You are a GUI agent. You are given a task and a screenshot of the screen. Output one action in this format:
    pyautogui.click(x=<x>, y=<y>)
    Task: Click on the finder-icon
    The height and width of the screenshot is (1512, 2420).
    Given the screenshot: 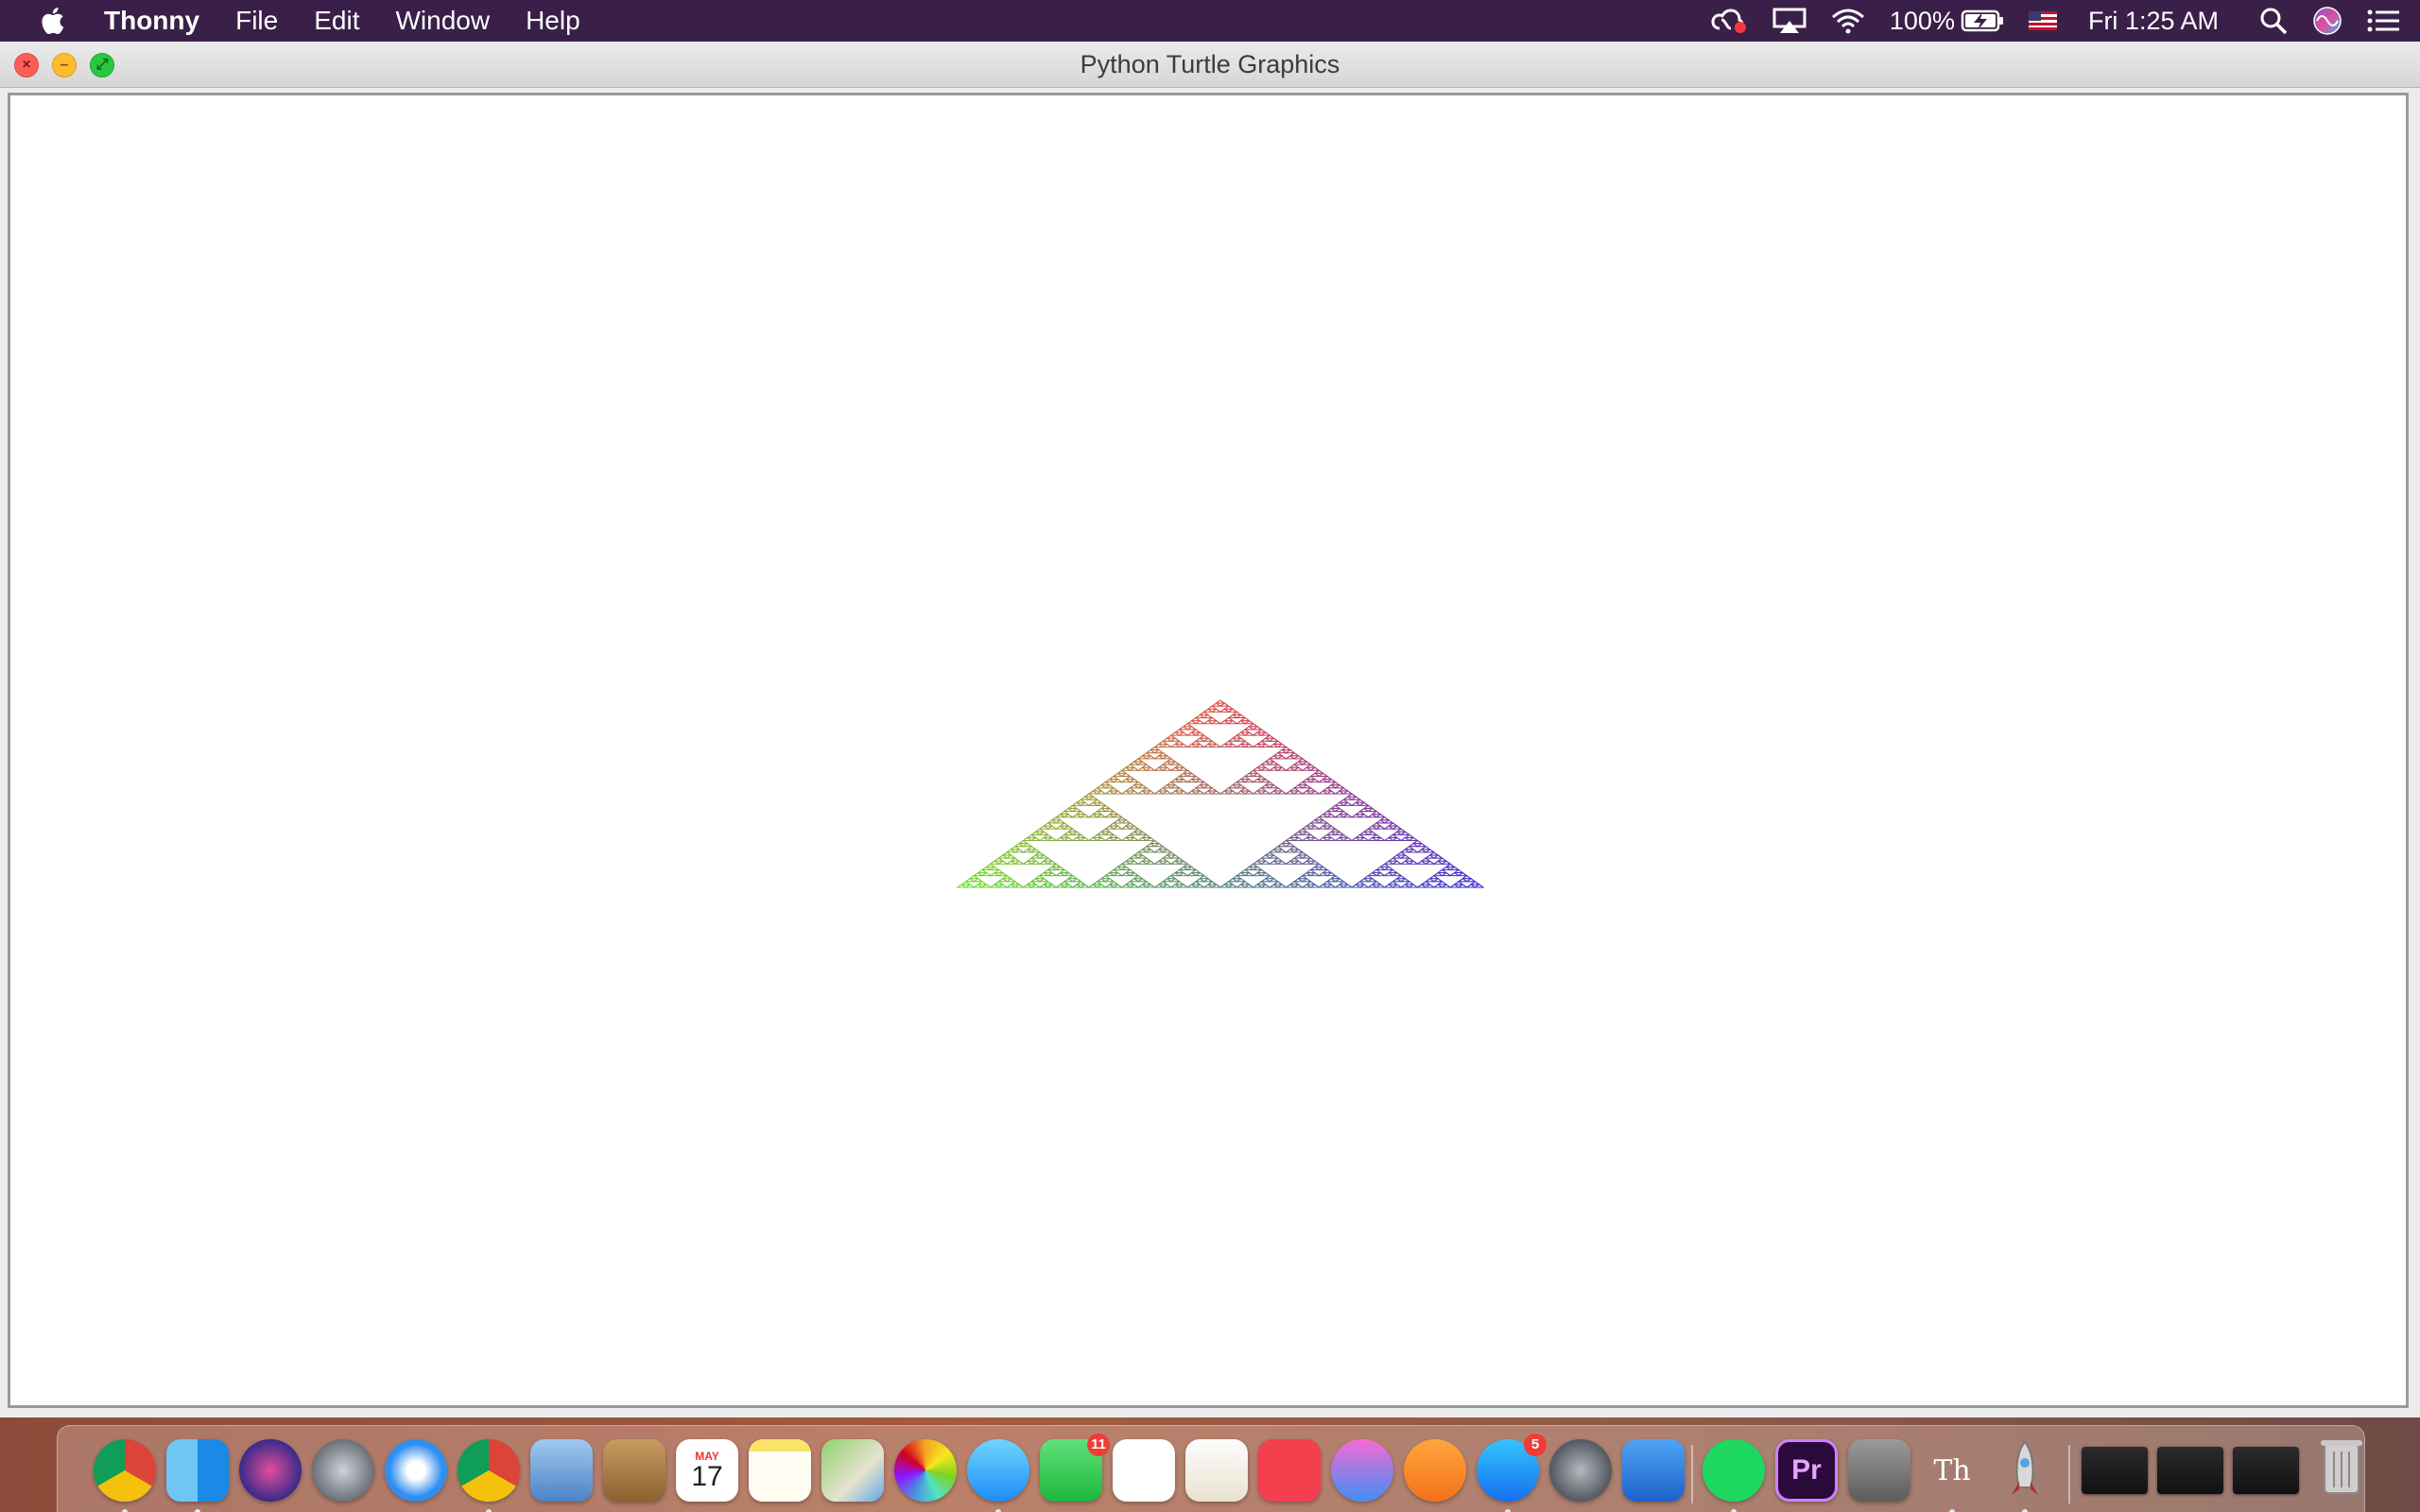 What is the action you would take?
    pyautogui.click(x=197, y=1470)
    